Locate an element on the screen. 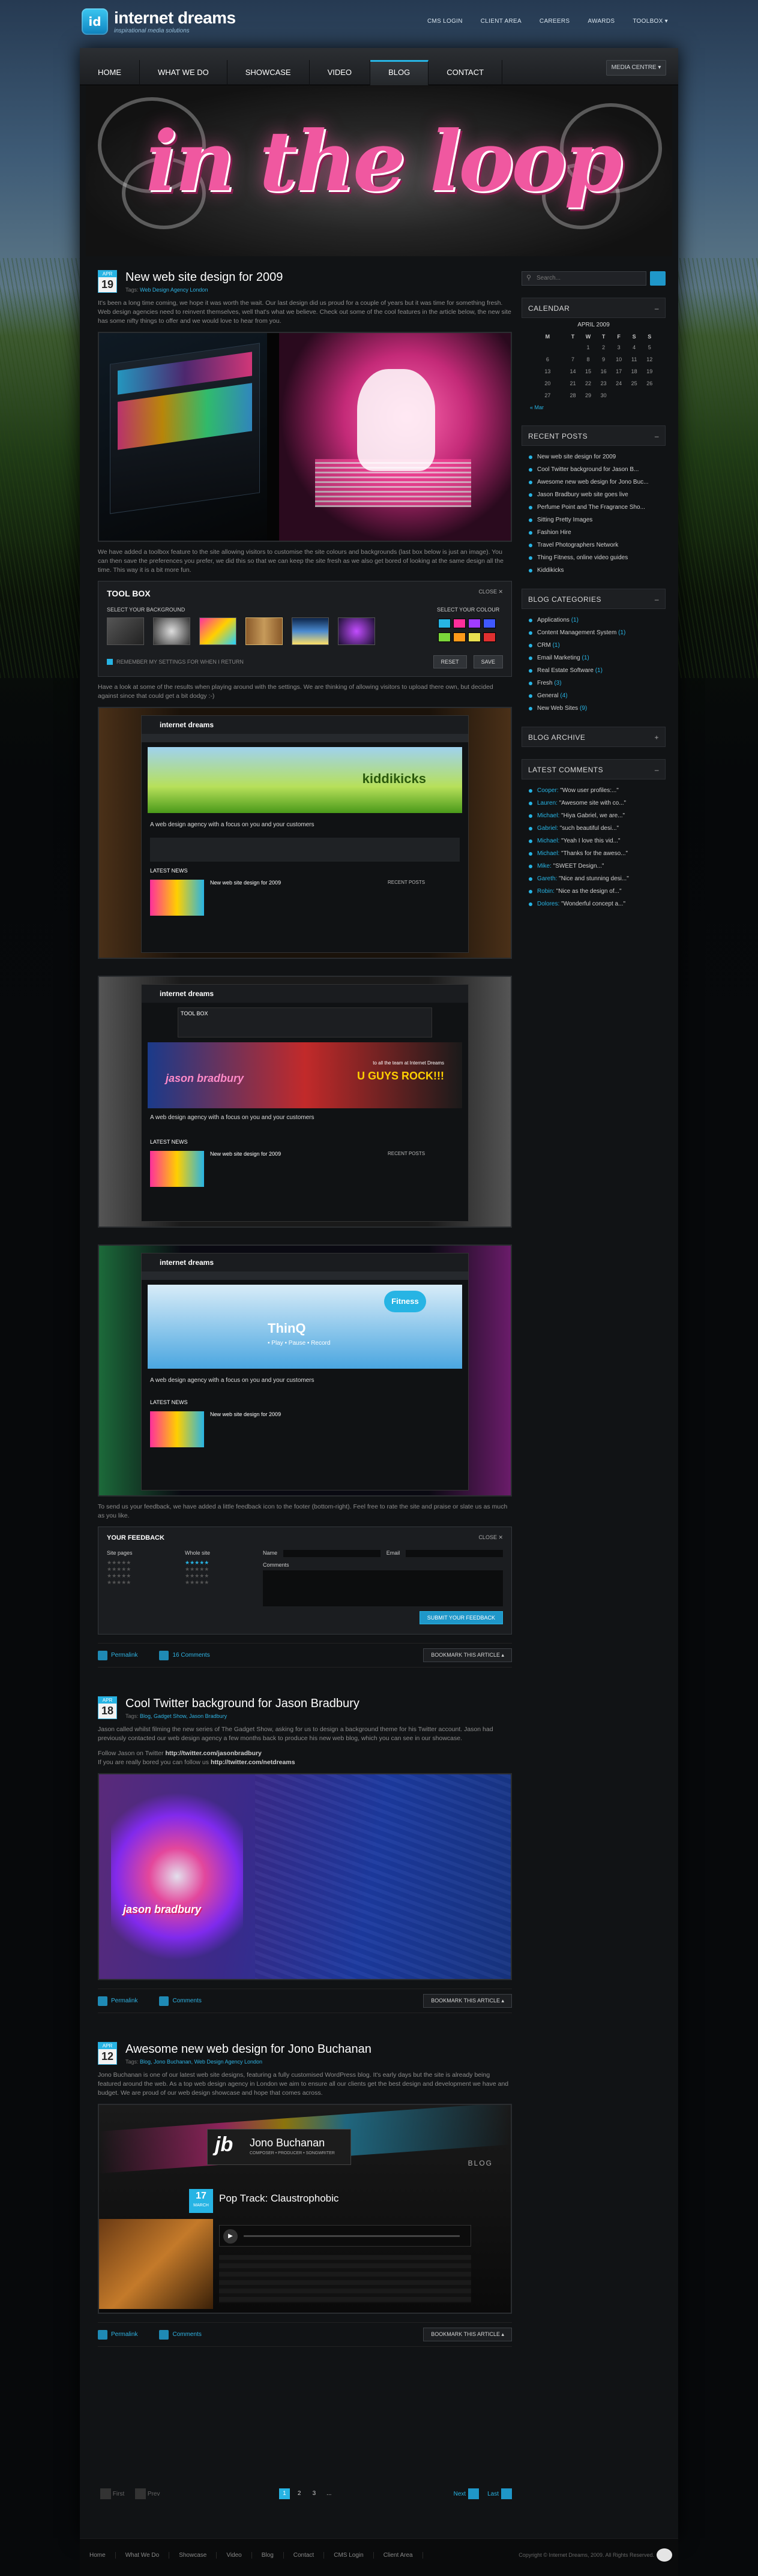  nav-item-video: VIDEO is located at coordinates (340, 72).